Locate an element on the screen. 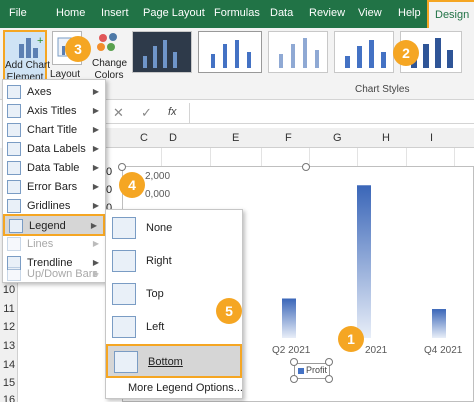  legend-option-label: Bottom is located at coordinates (165, 362).